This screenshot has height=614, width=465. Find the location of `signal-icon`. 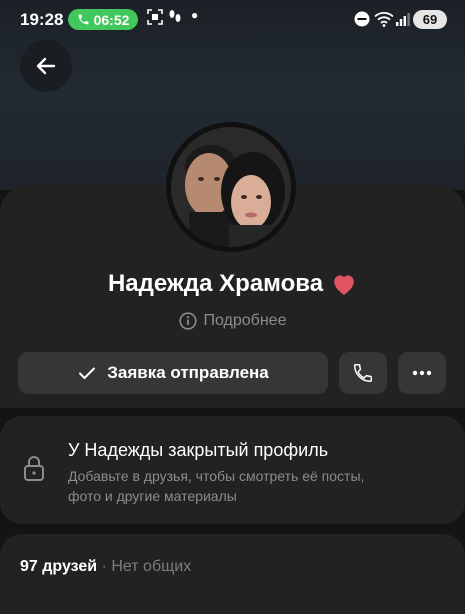

signal-icon is located at coordinates (403, 19).